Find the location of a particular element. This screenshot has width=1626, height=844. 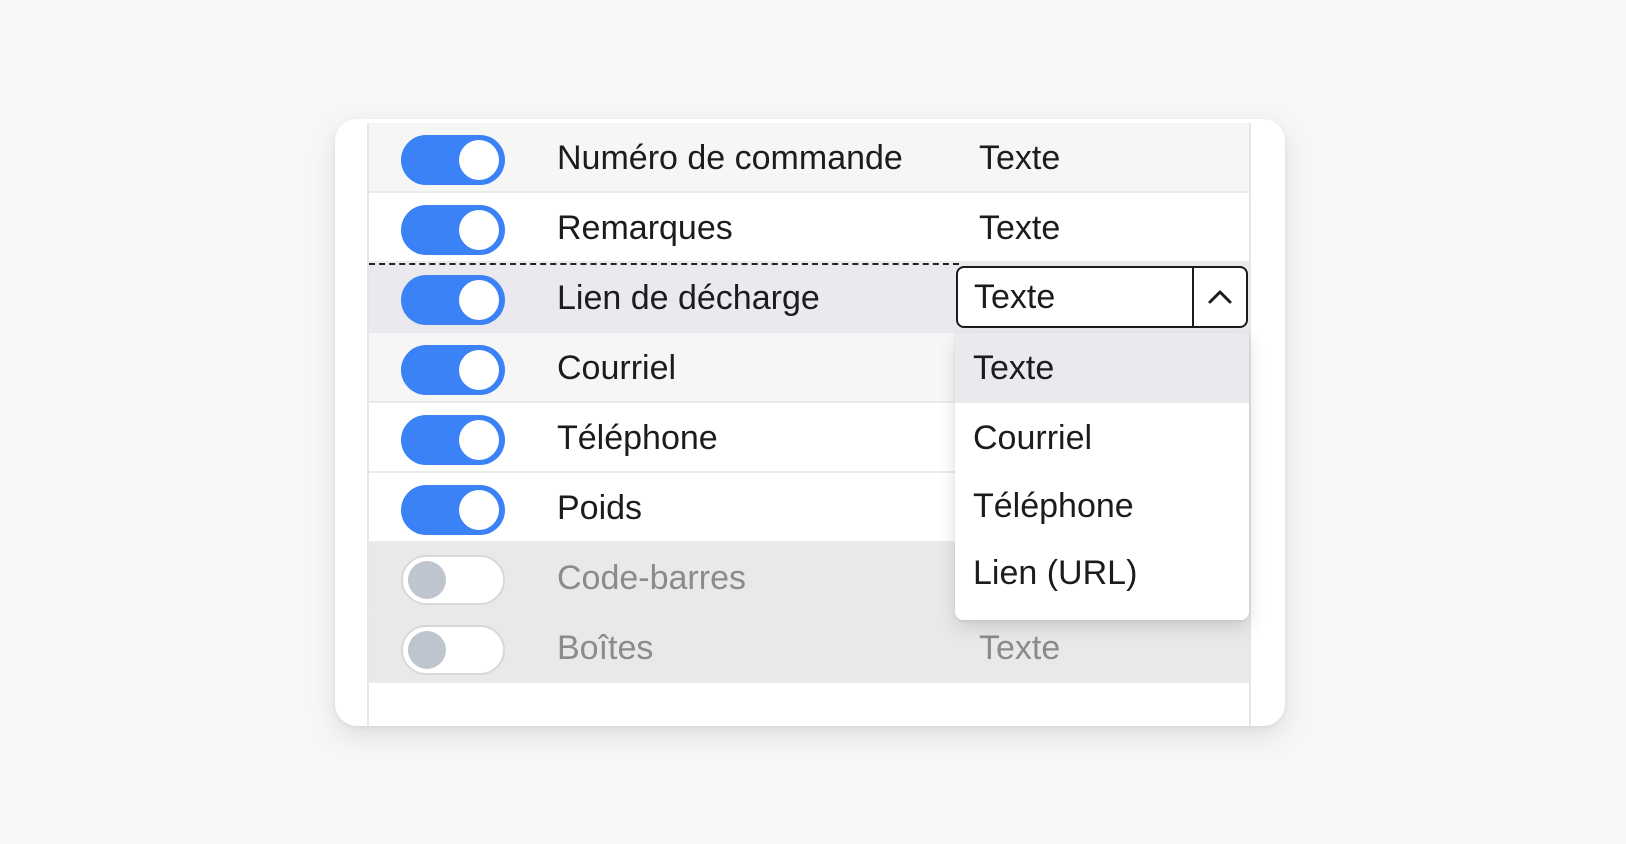

type-select-toggle-button is located at coordinates (1219, 297).